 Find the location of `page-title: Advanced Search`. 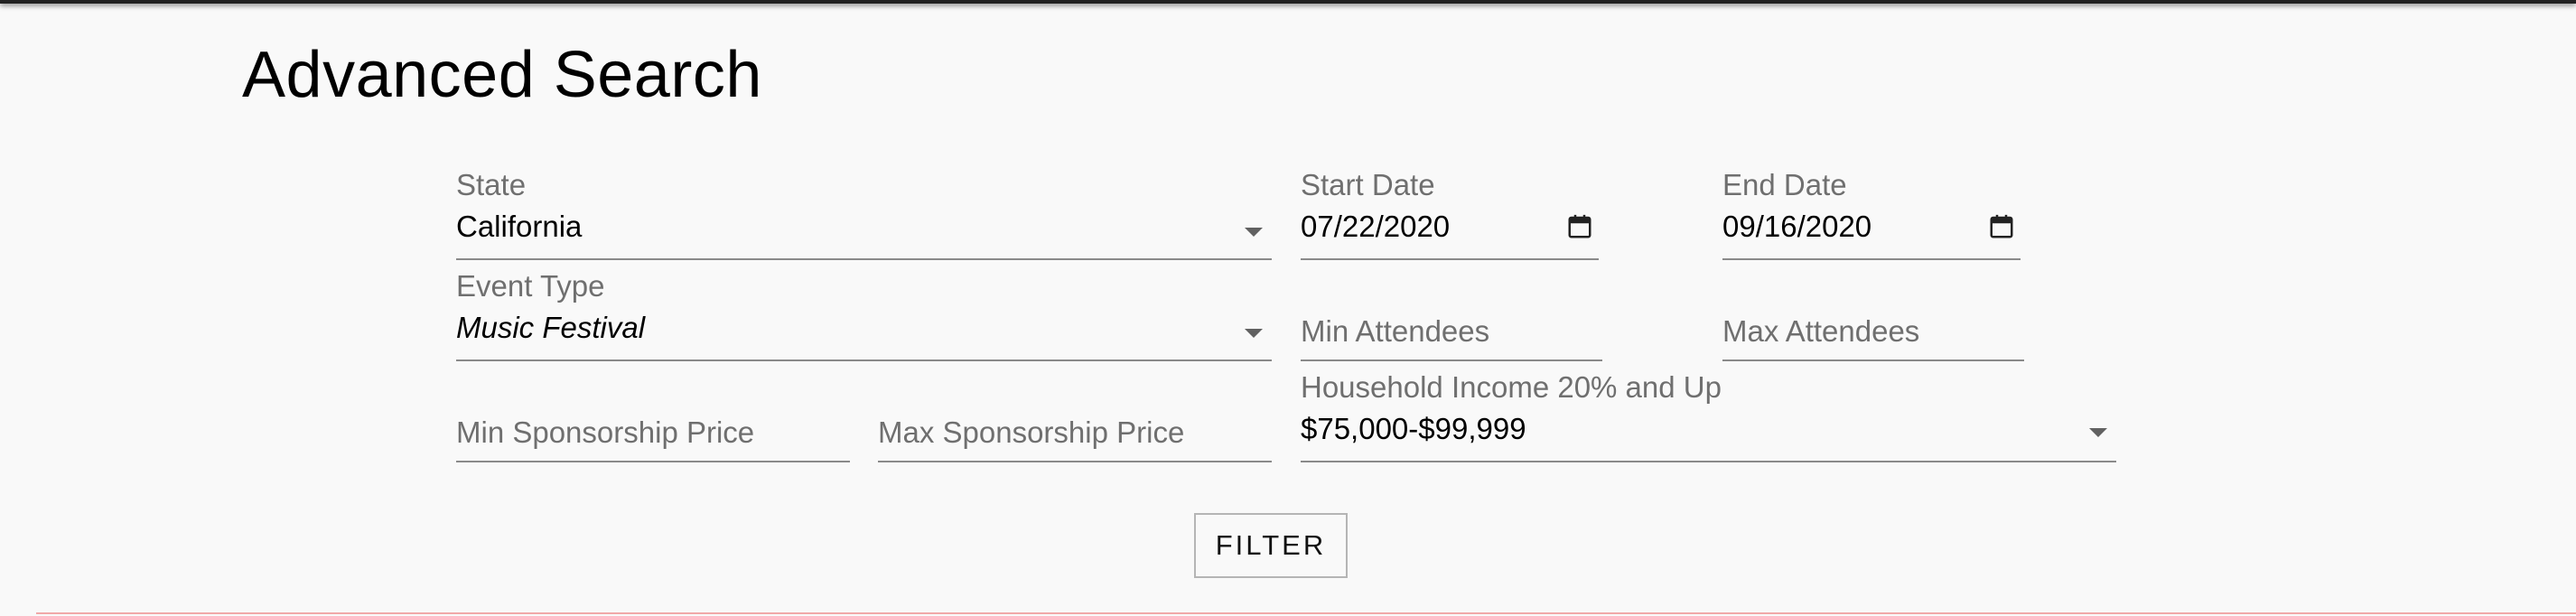

page-title: Advanced Search is located at coordinates (502, 75).